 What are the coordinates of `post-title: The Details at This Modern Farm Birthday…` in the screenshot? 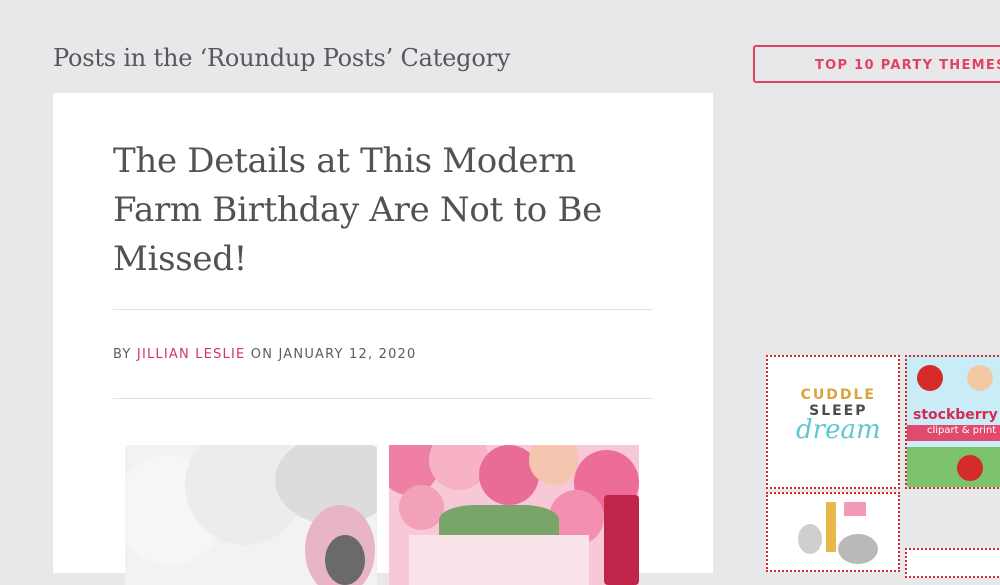 It's located at (373, 210).